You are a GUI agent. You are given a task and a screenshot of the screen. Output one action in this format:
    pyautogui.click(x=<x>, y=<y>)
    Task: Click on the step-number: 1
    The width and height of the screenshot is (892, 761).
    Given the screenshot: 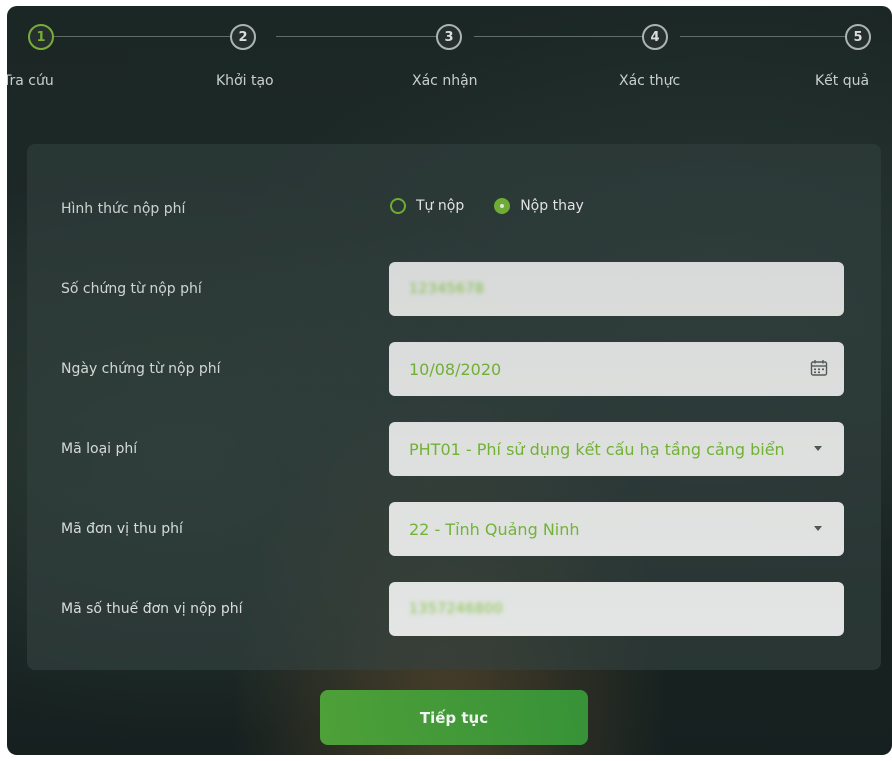 What is the action you would take?
    pyautogui.click(x=41, y=37)
    